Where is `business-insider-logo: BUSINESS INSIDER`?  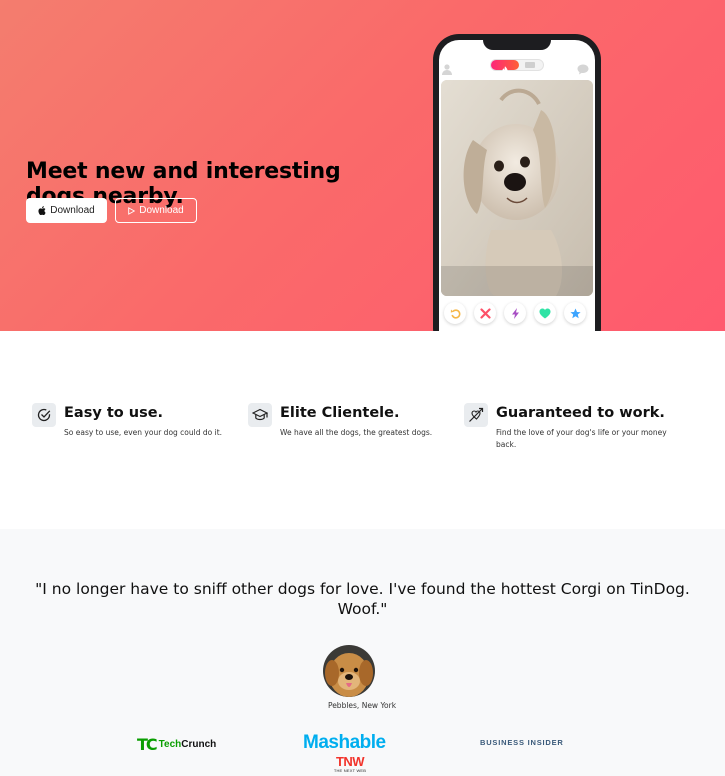 business-insider-logo: BUSINESS INSIDER is located at coordinates (522, 742).